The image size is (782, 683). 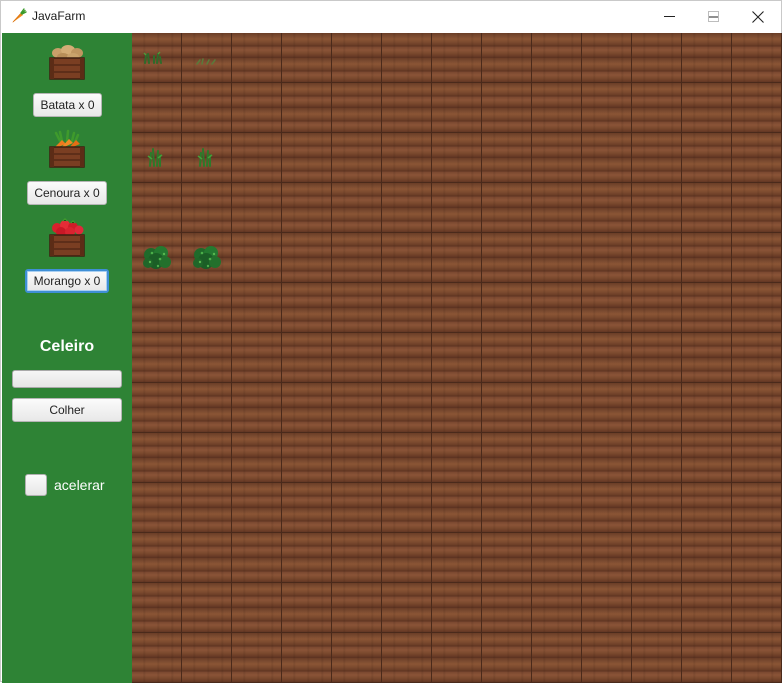 What do you see at coordinates (669, 16) in the screenshot?
I see `minimize-button-area` at bounding box center [669, 16].